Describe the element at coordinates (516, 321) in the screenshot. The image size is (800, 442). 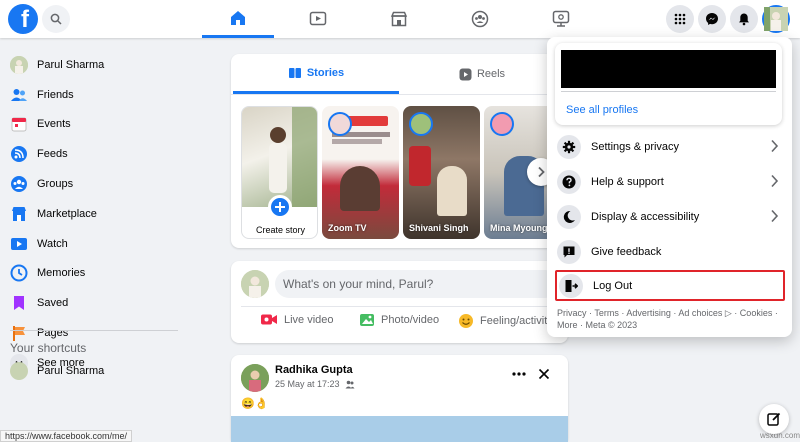
I see `feeling-activity-label: Feeling/activity` at that location.